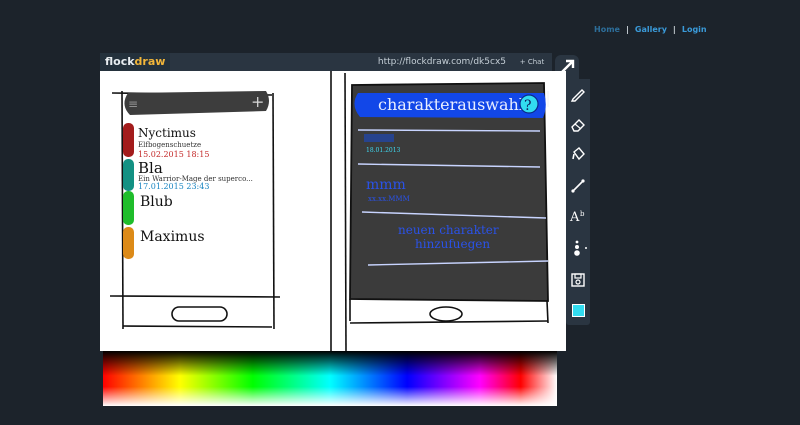  I want to click on fill-bucket-icon, so click(578, 154).